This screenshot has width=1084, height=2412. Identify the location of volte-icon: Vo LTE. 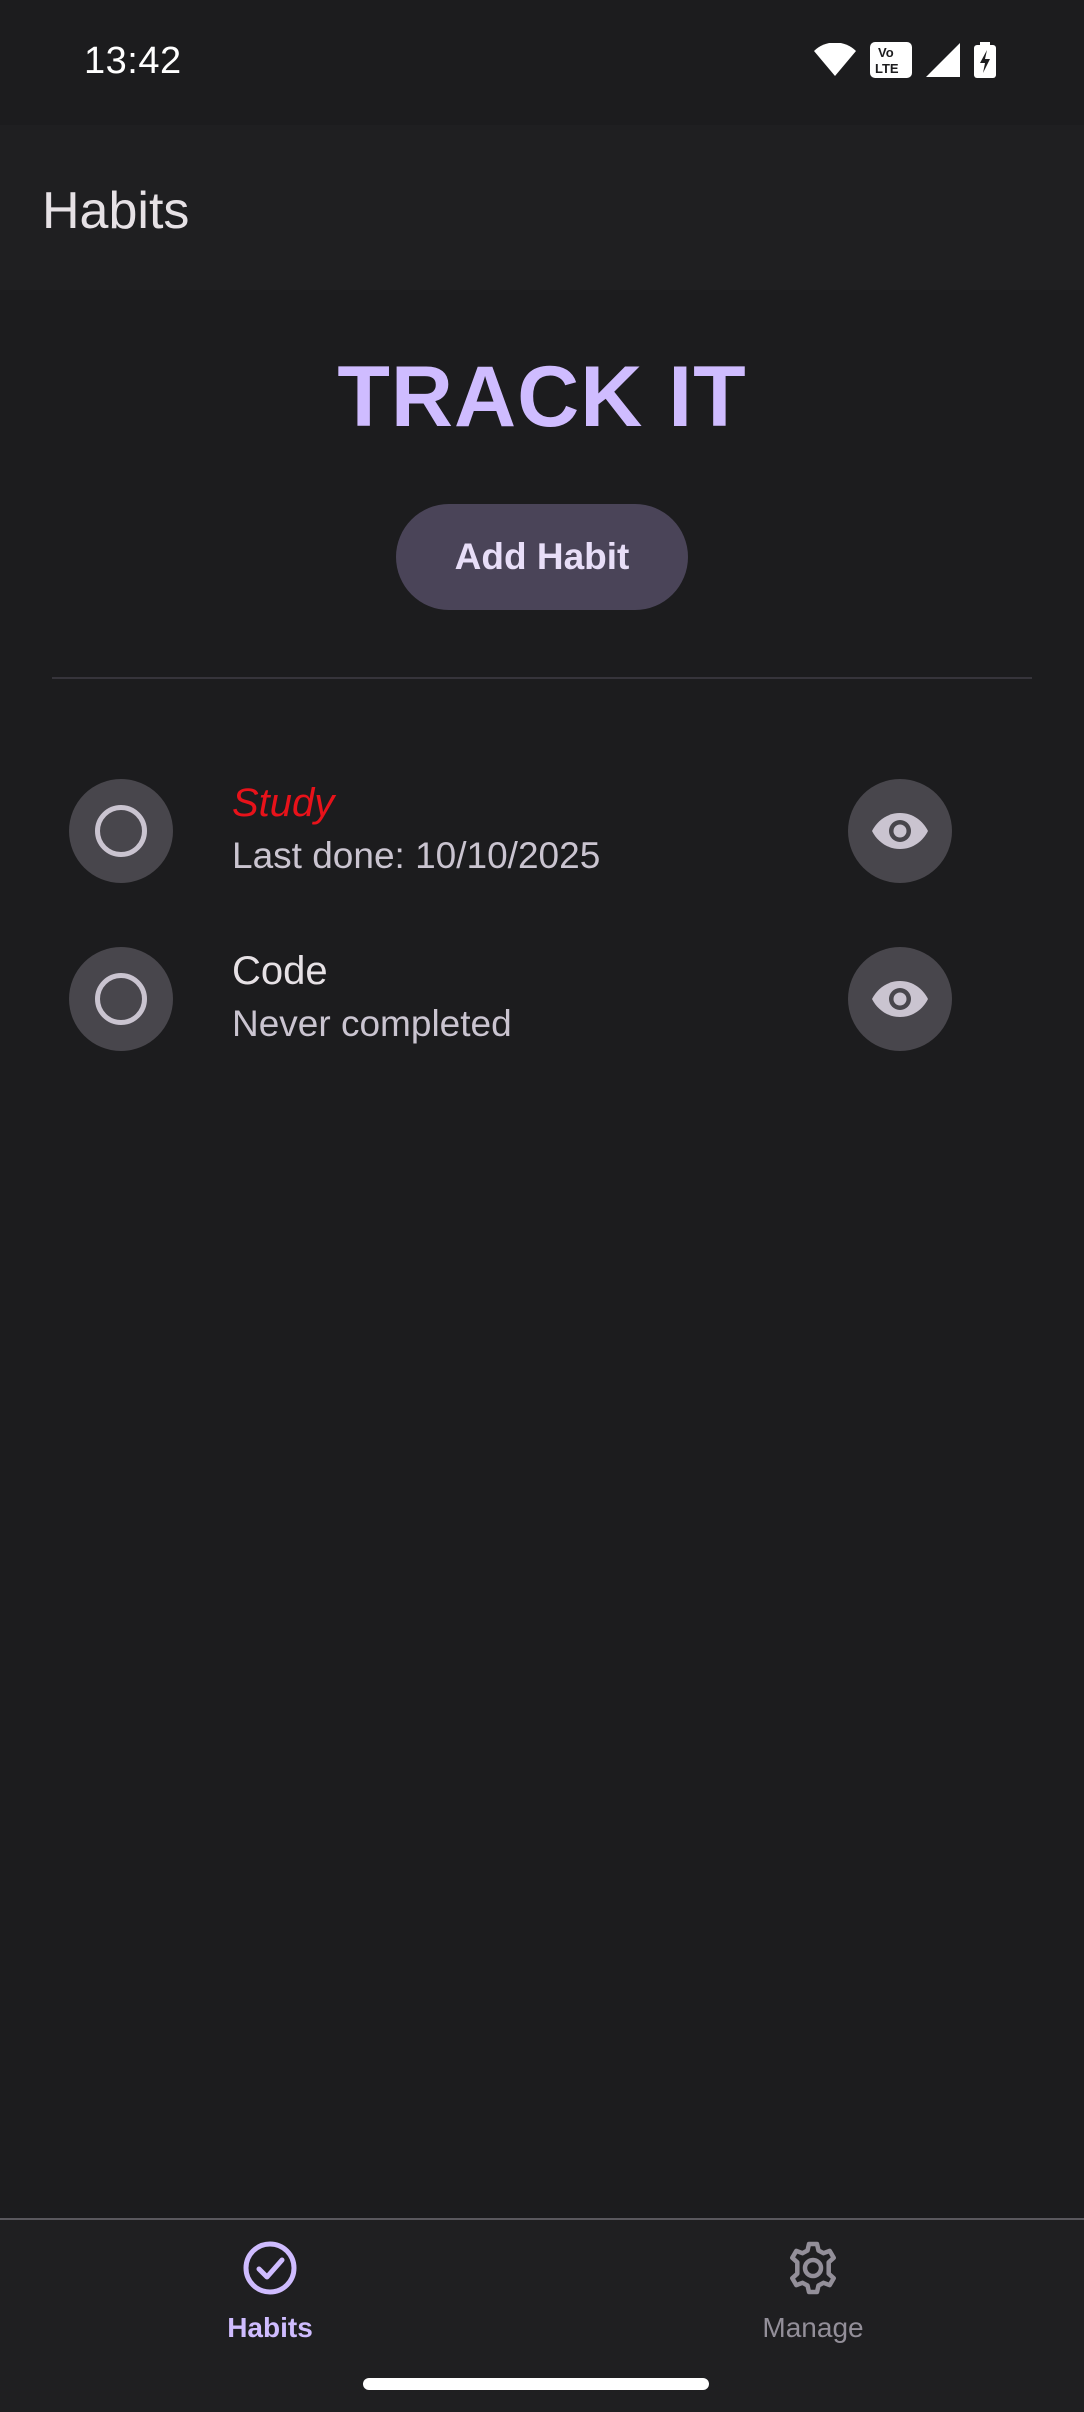
(891, 60).